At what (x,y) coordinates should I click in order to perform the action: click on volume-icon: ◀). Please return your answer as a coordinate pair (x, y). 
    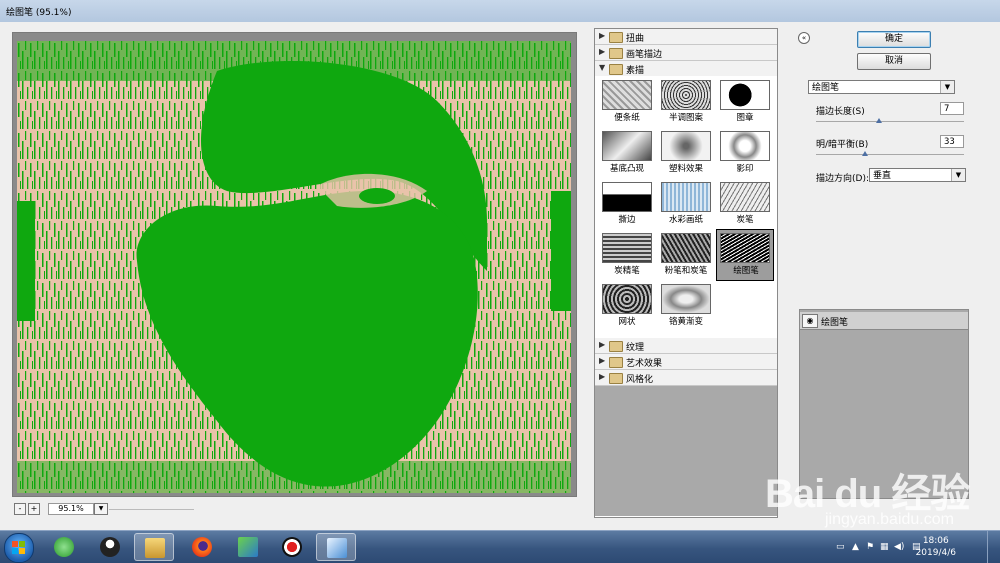
    Looking at the image, I should click on (899, 547).